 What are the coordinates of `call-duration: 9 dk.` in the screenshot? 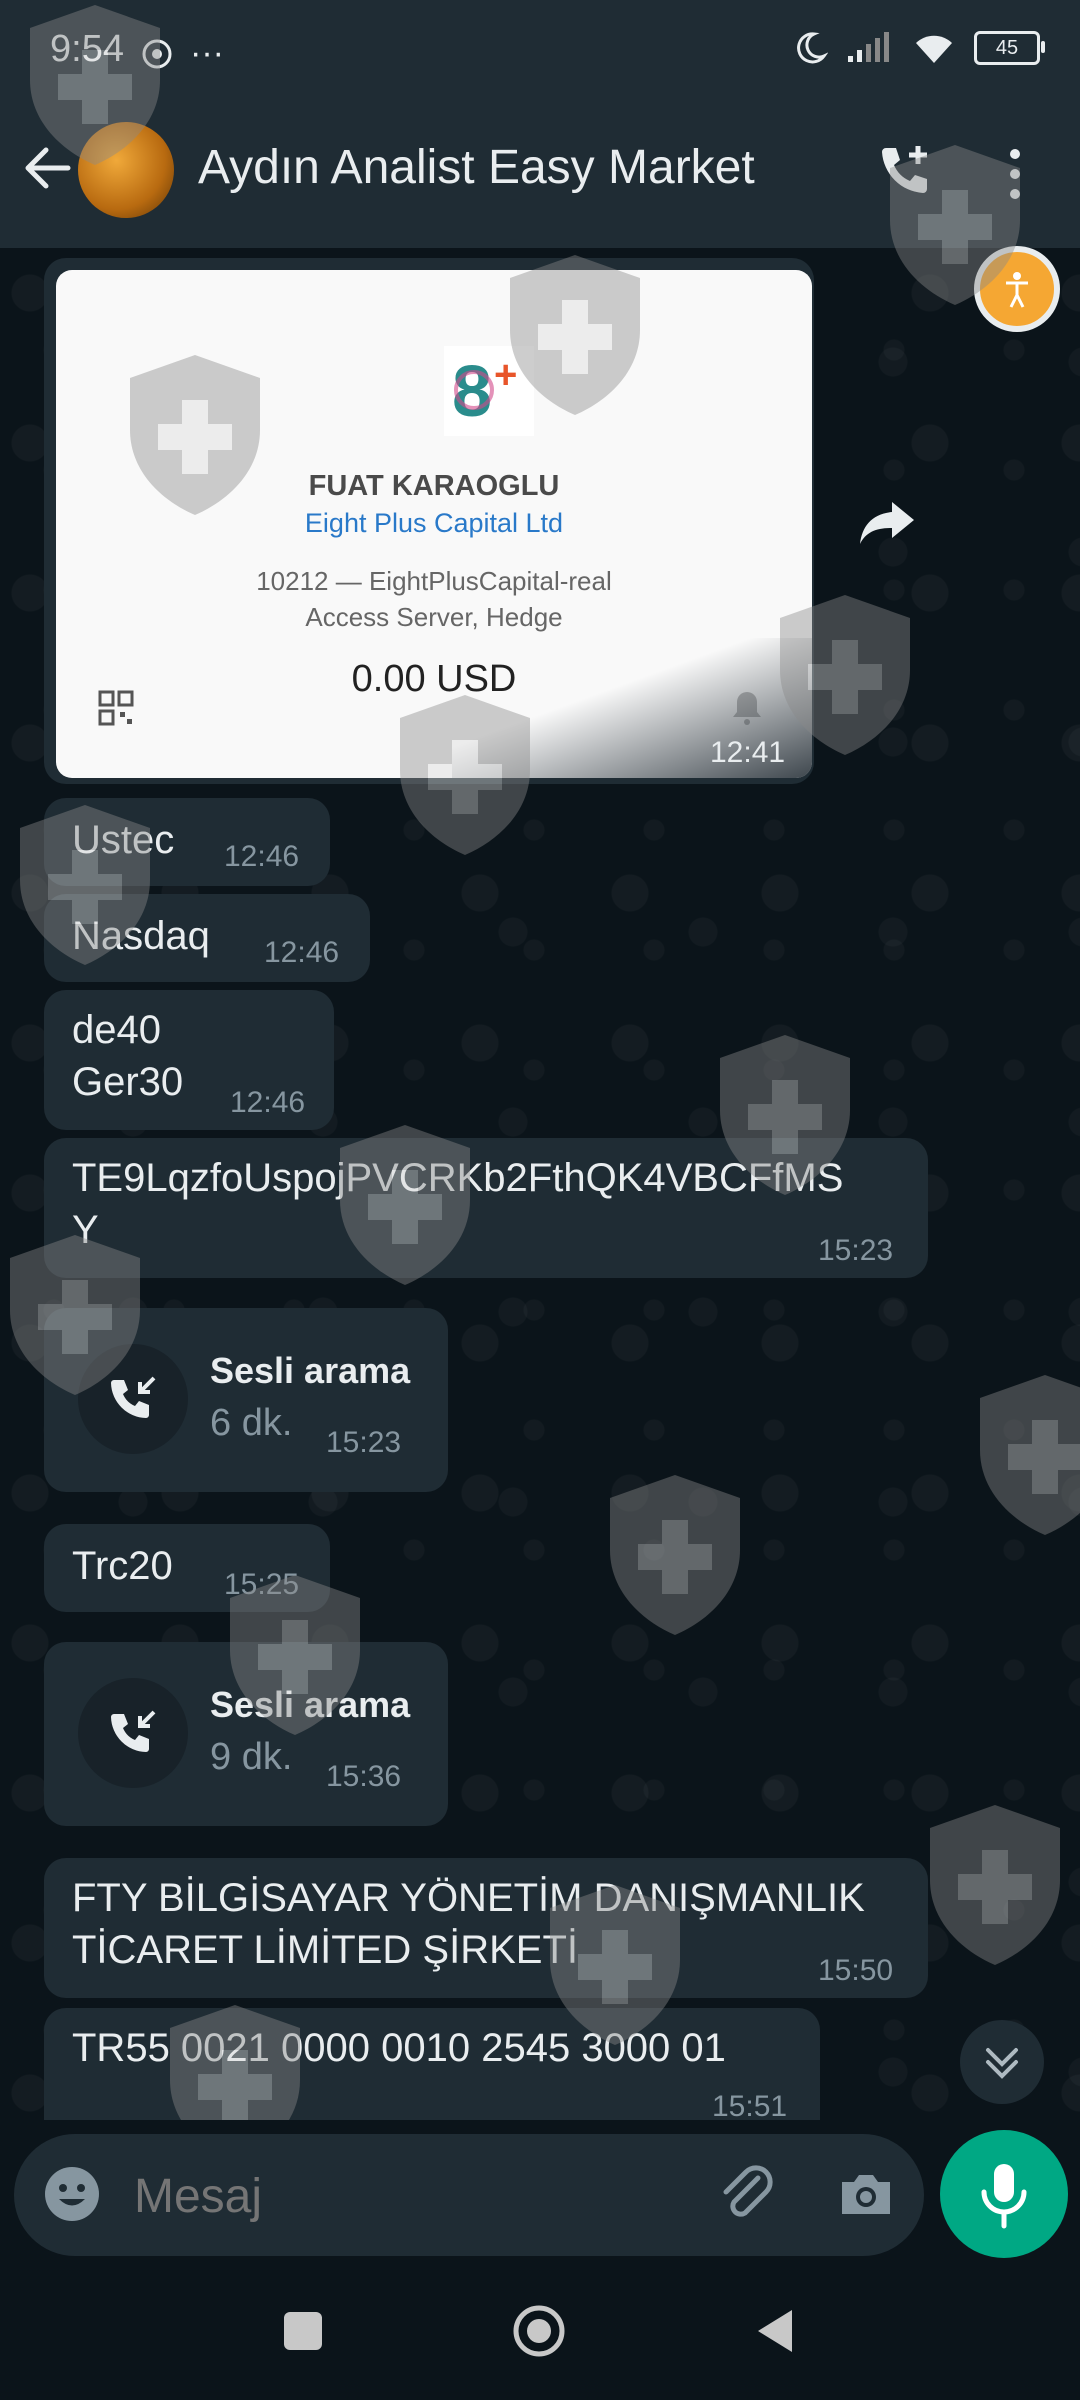 It's located at (251, 1757).